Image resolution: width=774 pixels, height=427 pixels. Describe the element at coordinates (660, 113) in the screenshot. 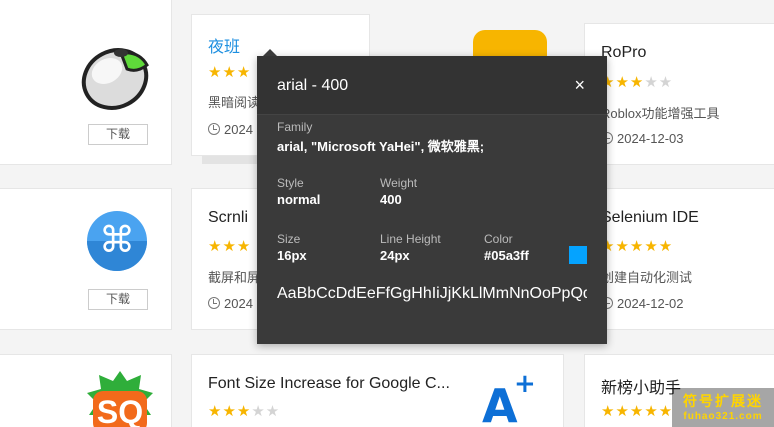

I see `app-description: Roblox功能增强工具` at that location.